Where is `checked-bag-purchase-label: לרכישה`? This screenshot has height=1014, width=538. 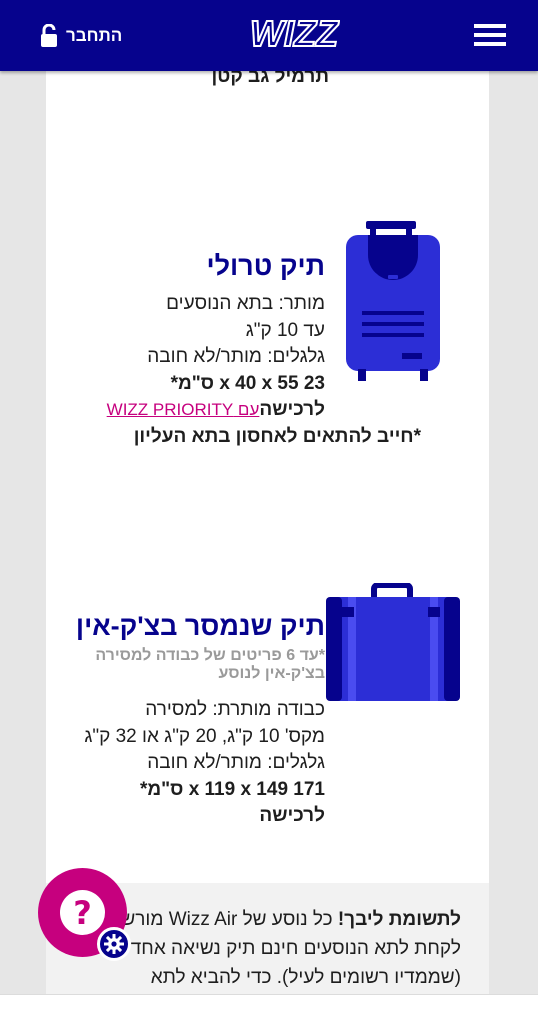 checked-bag-purchase-label: לרכישה is located at coordinates (185, 816).